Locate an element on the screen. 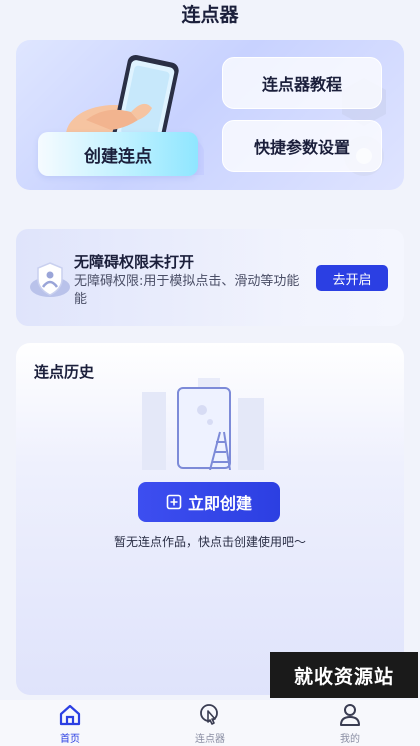 This screenshot has width=420, height=746. quick-settings-button: 快捷参数设置 is located at coordinates (302, 146).